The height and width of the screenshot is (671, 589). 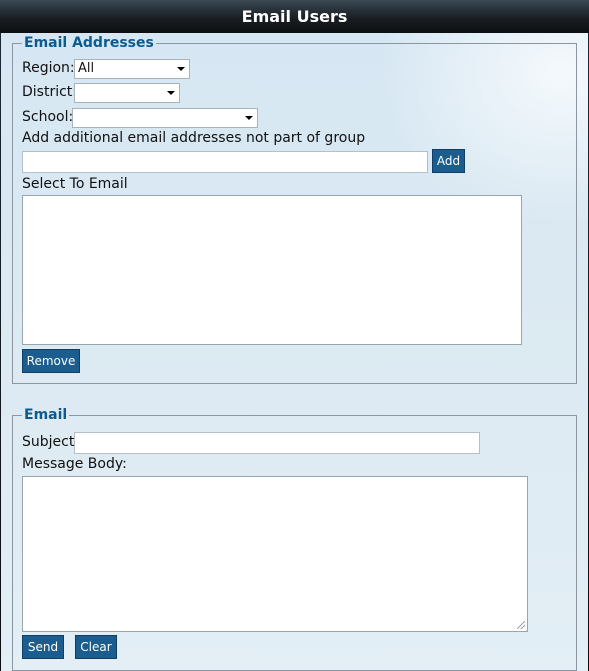 What do you see at coordinates (294, 16) in the screenshot?
I see `window-title: Email Users` at bounding box center [294, 16].